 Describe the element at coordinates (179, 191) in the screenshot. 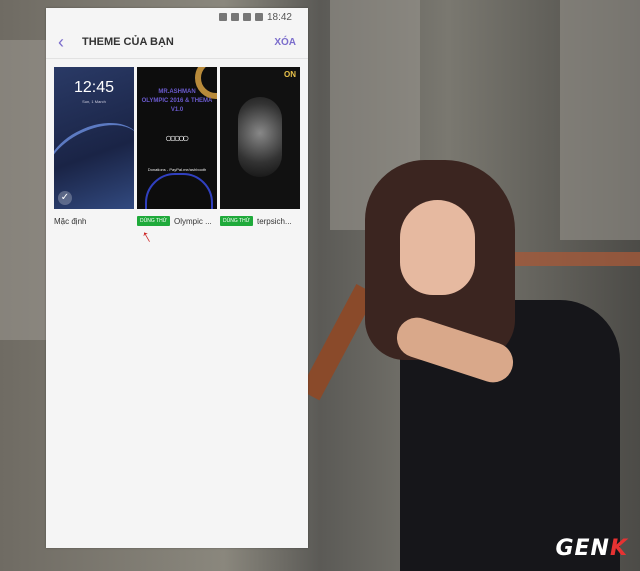

I see `preview-strip` at that location.